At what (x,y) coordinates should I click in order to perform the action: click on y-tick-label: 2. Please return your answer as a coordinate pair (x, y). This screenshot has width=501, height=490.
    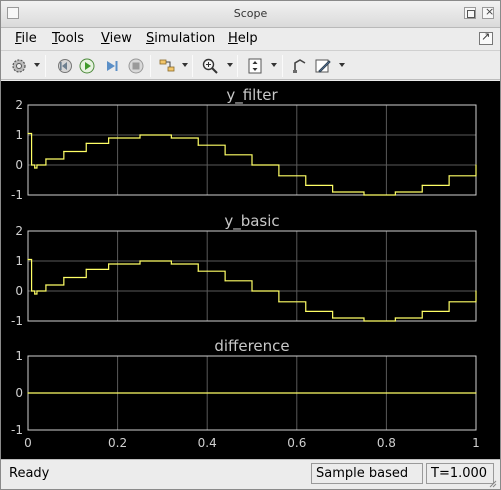
    Looking at the image, I should click on (19, 231).